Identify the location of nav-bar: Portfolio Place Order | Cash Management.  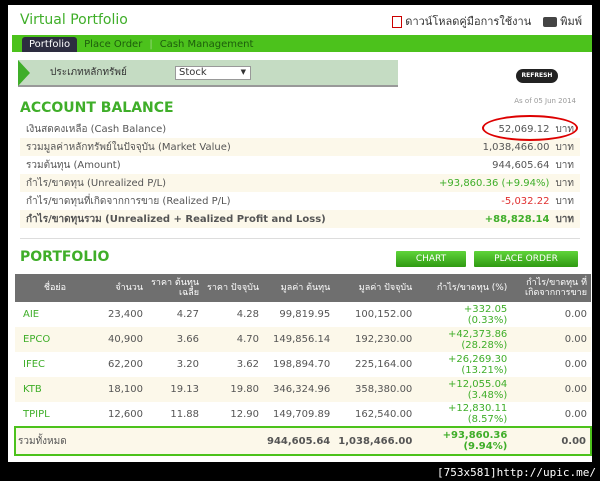
(302, 43).